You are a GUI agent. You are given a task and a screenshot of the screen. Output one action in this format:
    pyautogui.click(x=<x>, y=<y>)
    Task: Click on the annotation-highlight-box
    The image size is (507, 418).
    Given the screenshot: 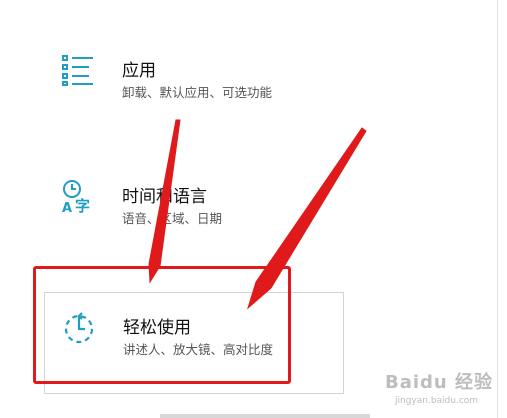 What is the action you would take?
    pyautogui.click(x=162, y=325)
    